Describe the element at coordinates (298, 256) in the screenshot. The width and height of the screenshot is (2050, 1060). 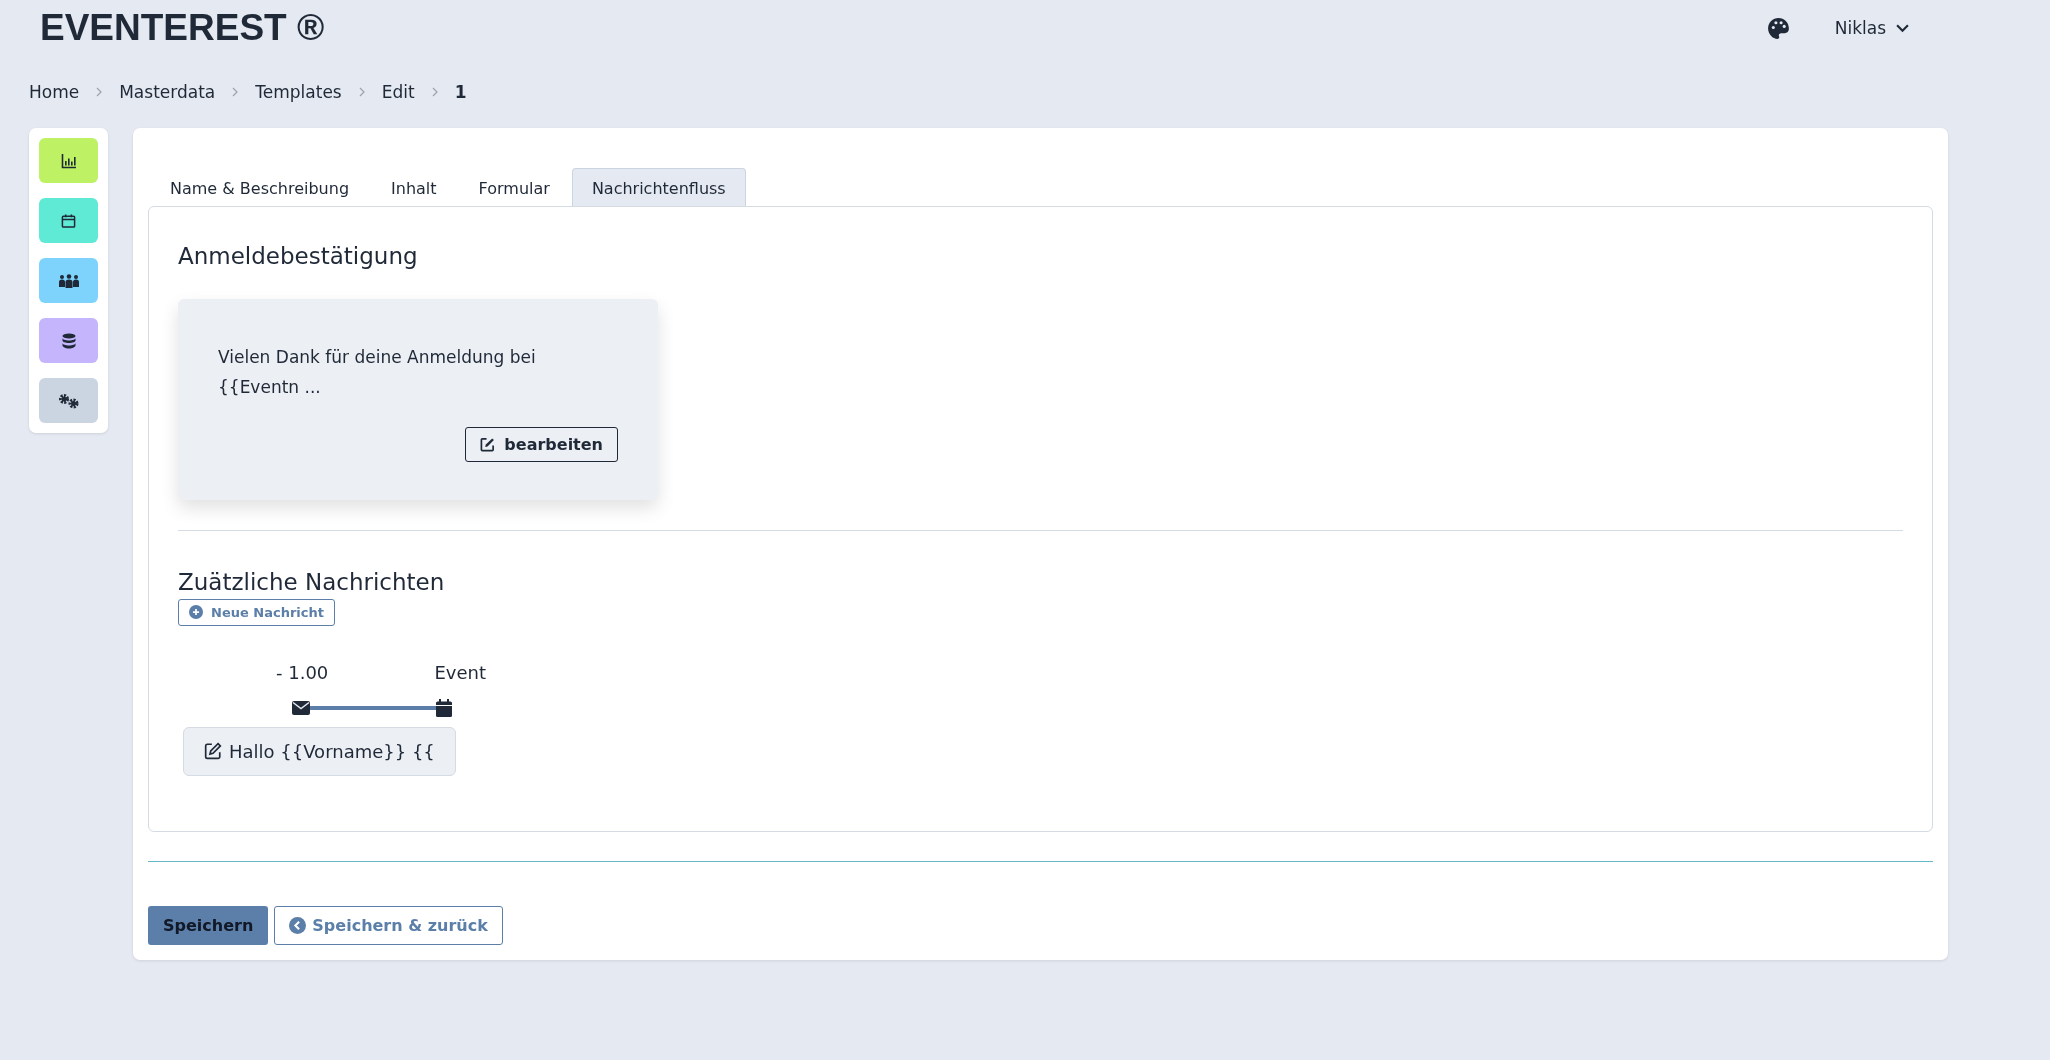
I see `section-heading: Anmeldebestätigung` at that location.